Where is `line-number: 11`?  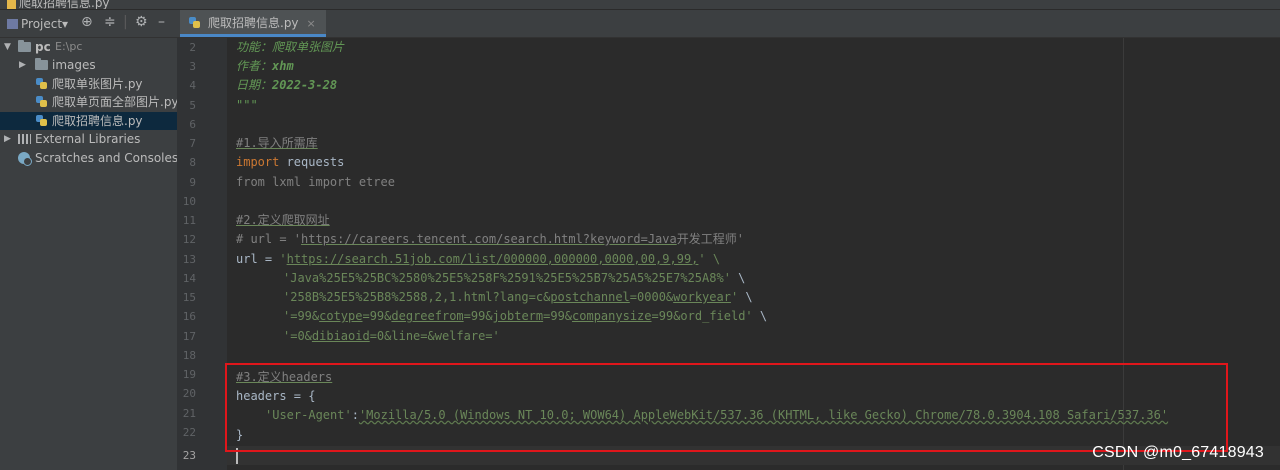
line-number: 11 is located at coordinates (189, 220).